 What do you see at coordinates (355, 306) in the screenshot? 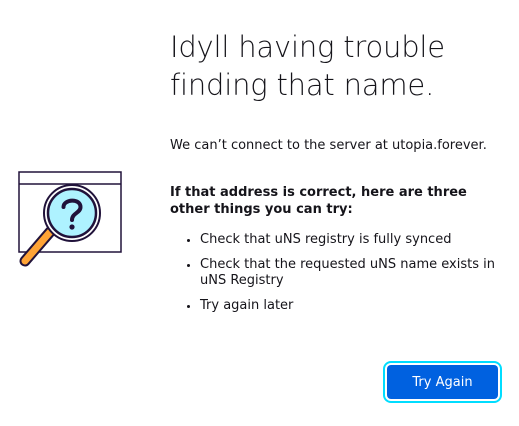
I see `suggestion-item: Try again later` at bounding box center [355, 306].